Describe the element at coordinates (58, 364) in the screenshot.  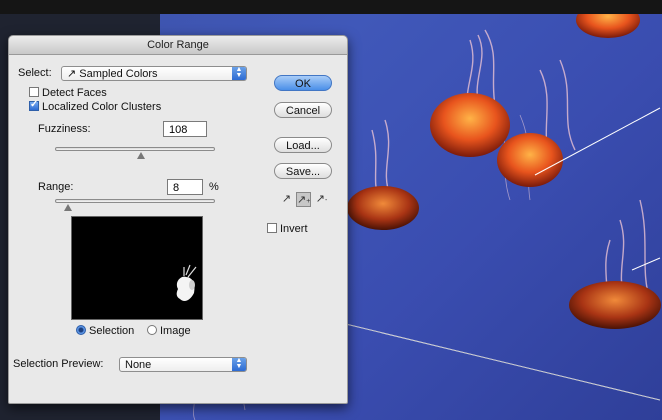
I see `selection-preview-label: Selection Preview:` at that location.